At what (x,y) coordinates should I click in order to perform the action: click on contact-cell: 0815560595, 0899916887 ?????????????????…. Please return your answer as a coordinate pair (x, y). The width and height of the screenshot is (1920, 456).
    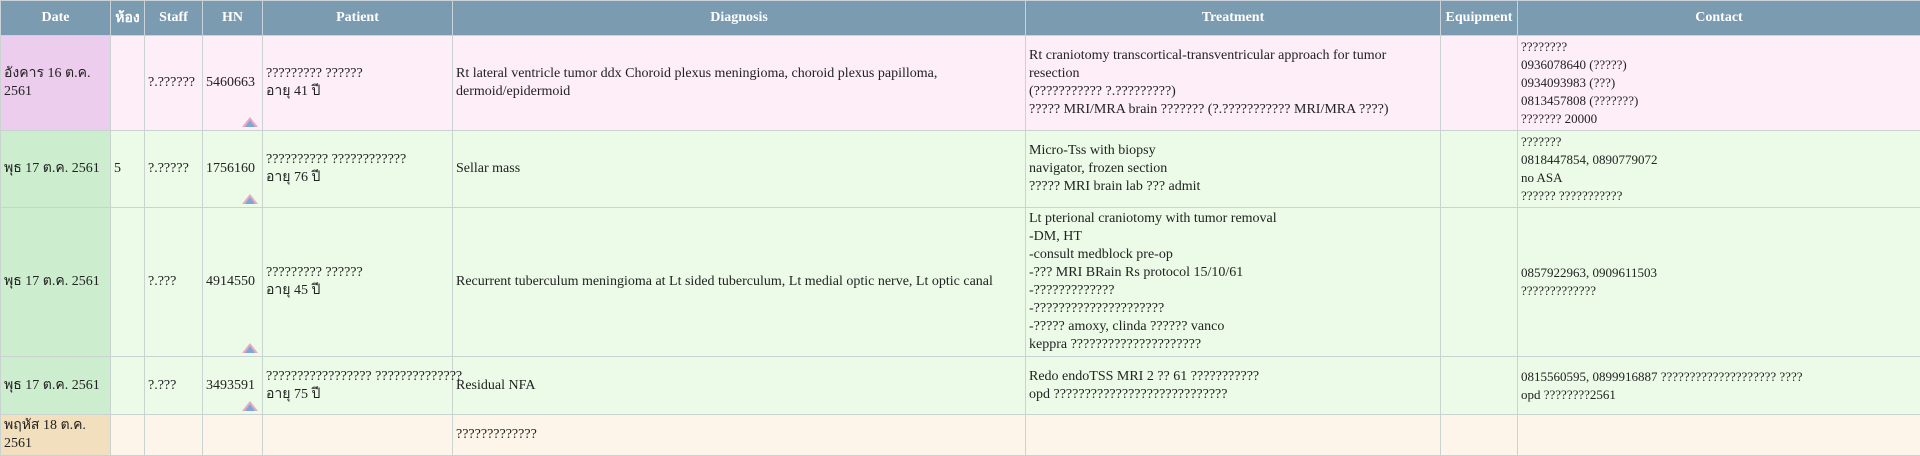
    Looking at the image, I should click on (1719, 386).